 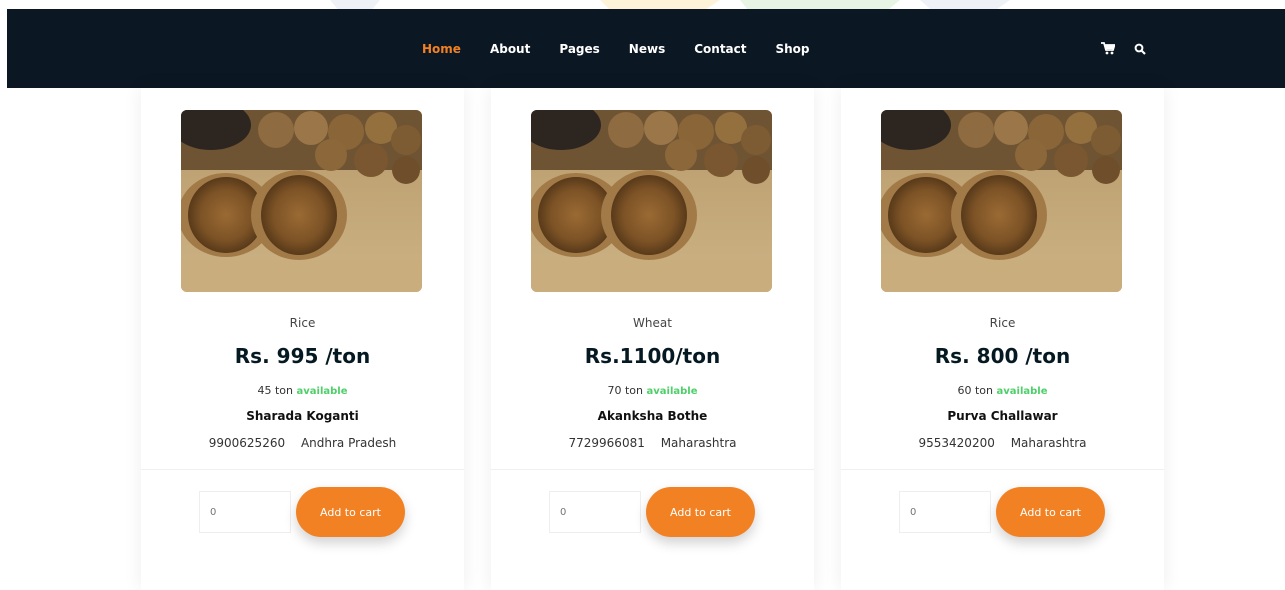 What do you see at coordinates (1002, 356) in the screenshot?
I see `product-price: Rs. 800 /ton` at bounding box center [1002, 356].